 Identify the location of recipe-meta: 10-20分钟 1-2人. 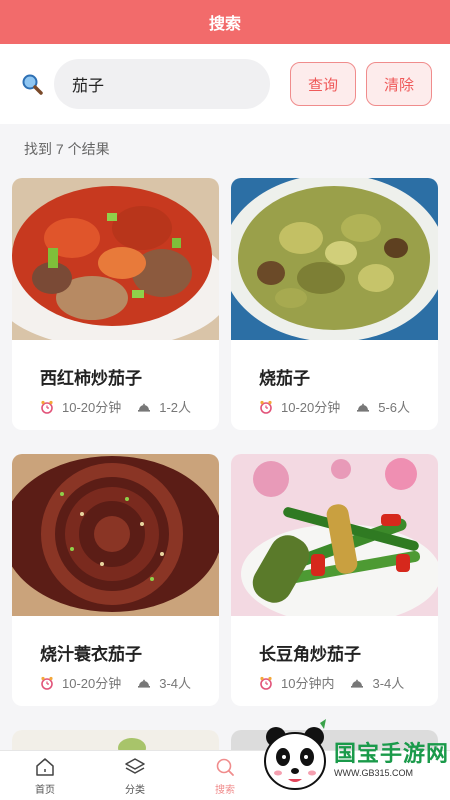
(129, 406).